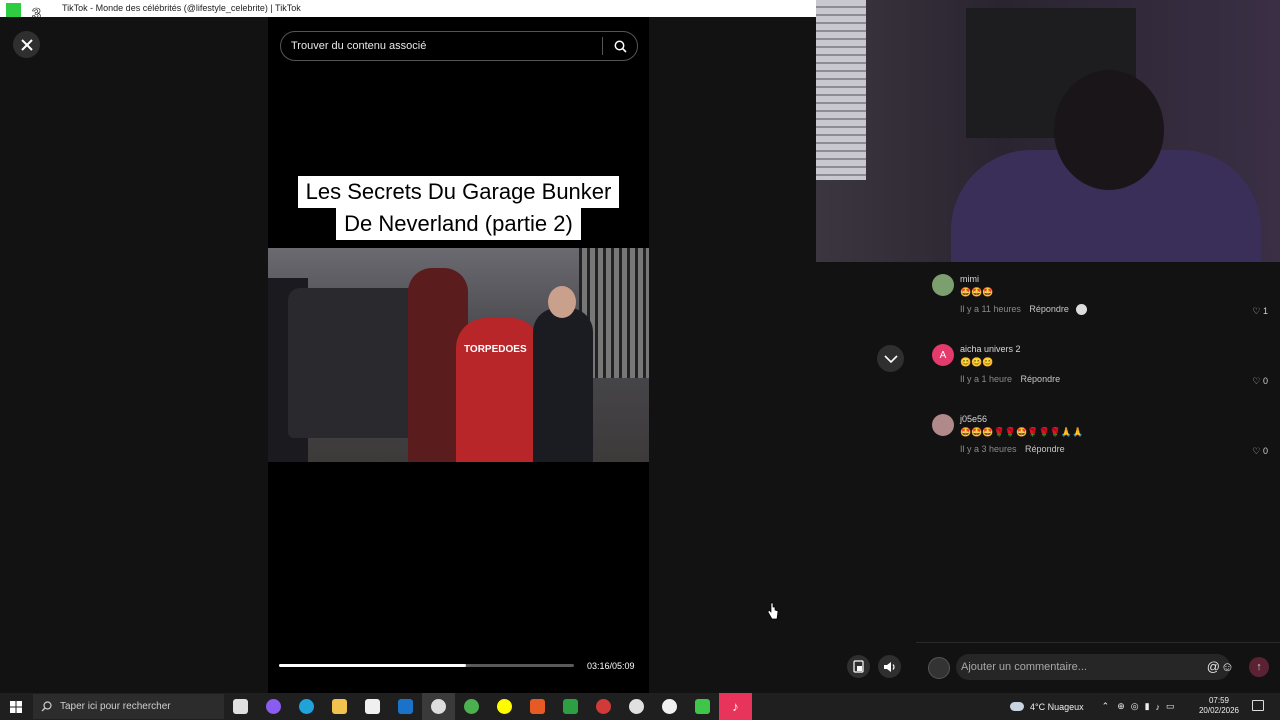 The height and width of the screenshot is (720, 1280). I want to click on video-red-jacket, so click(498, 390).